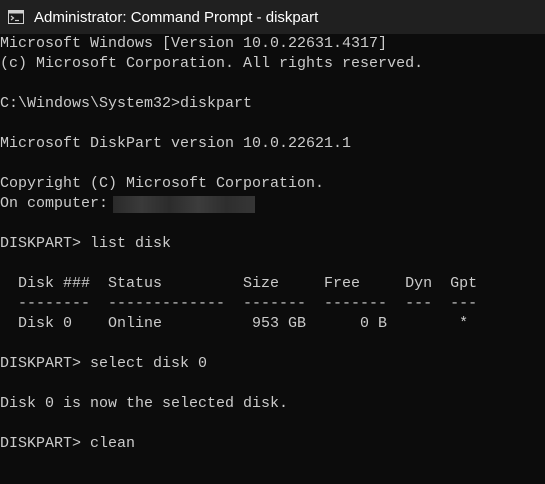 This screenshot has height=484, width=545. I want to click on cmd-icon, so click(16, 17).